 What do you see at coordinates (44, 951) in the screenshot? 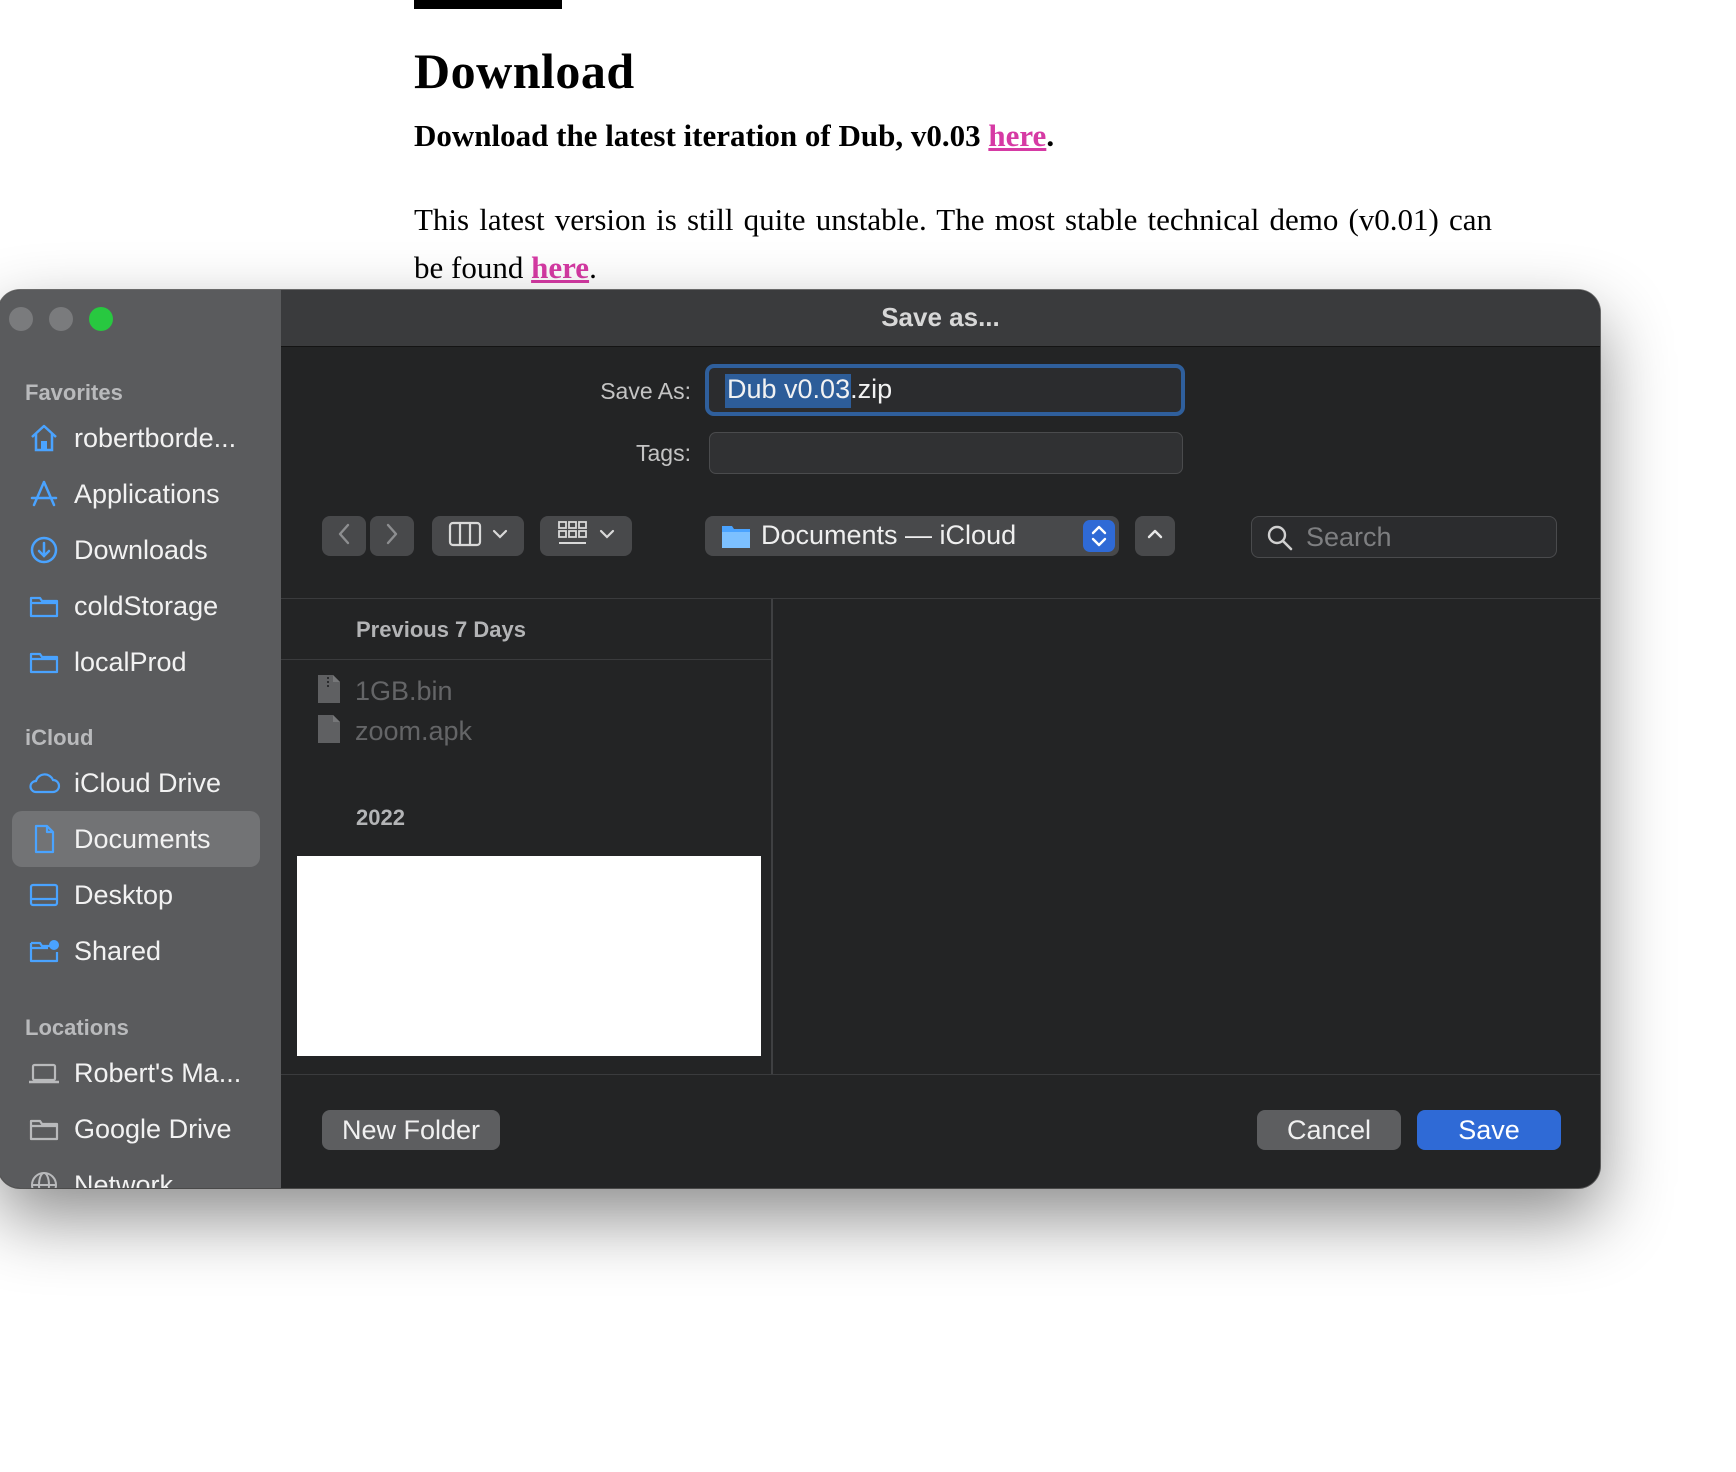
I see `shared-folder-icon` at bounding box center [44, 951].